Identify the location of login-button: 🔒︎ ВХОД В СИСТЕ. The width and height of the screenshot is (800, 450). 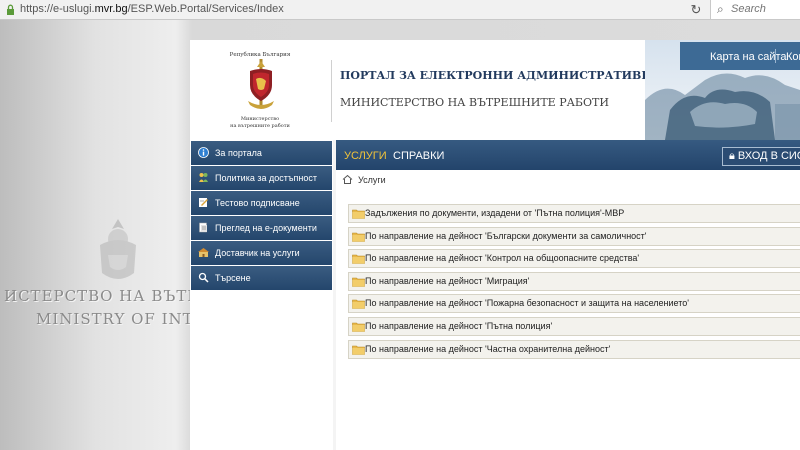
(761, 156).